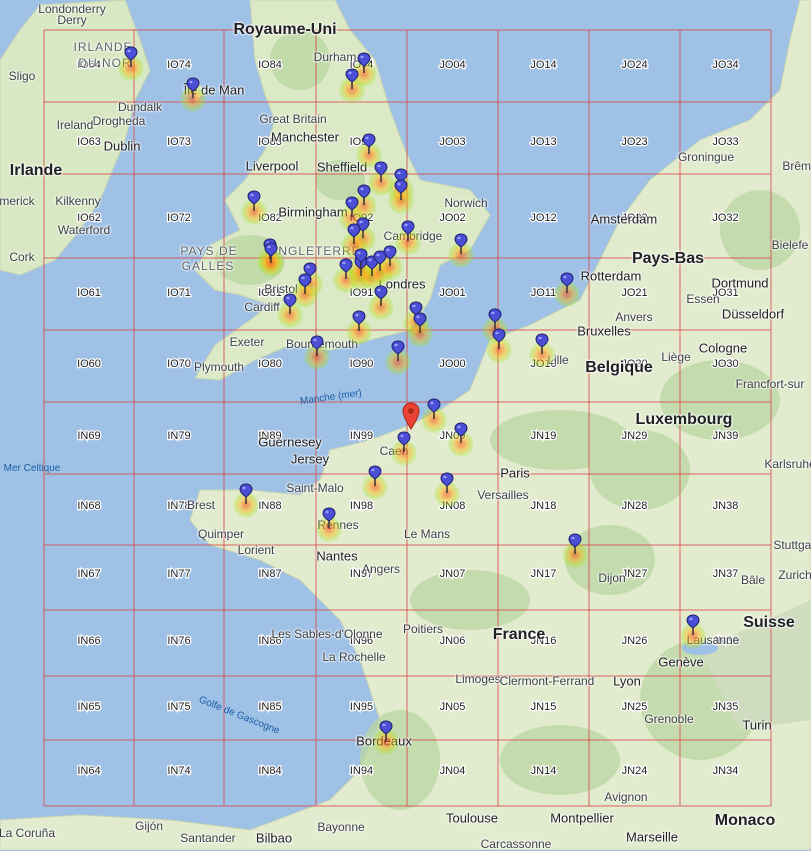  I want to click on city-label: Anvers, so click(634, 317).